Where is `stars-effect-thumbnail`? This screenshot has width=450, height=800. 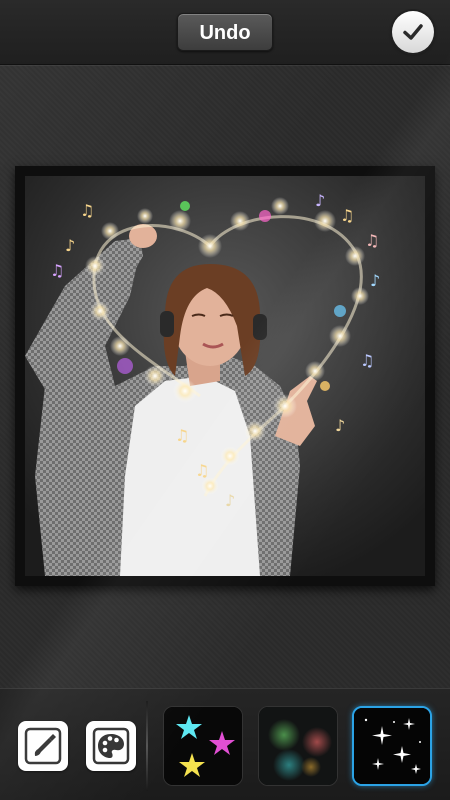
stars-effect-thumbnail is located at coordinates (203, 746).